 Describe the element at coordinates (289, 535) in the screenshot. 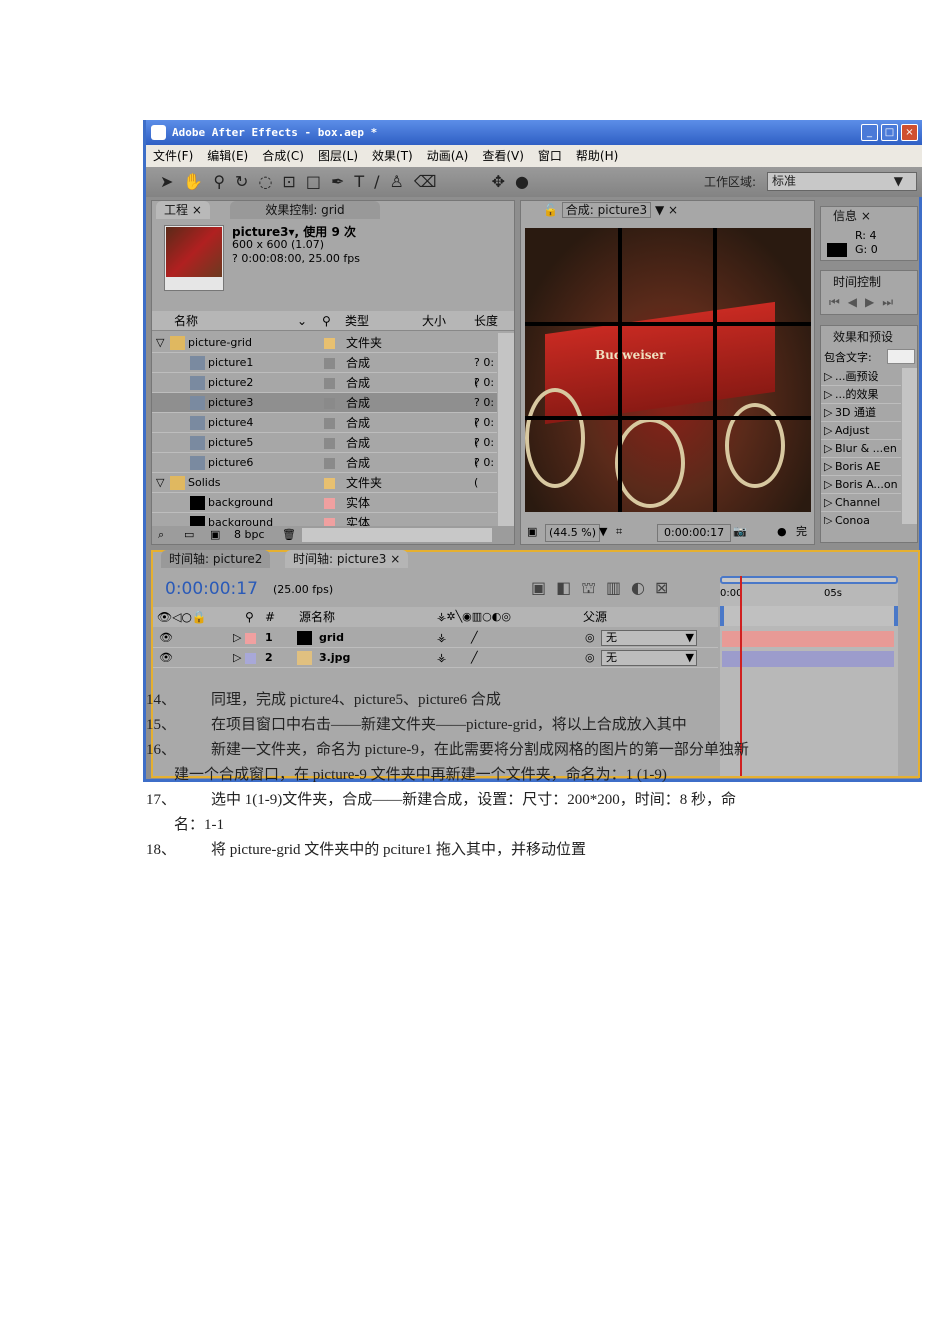

I see `trash-icon: 🗑` at that location.